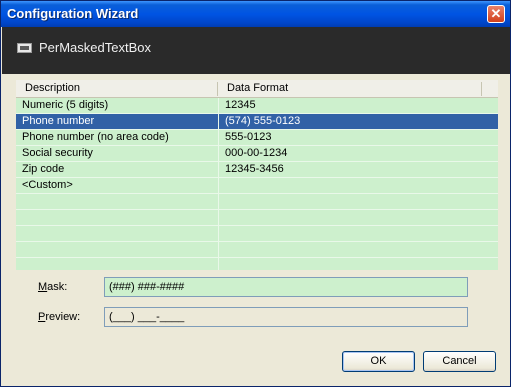  Describe the element at coordinates (47, 185) in the screenshot. I see `row-description: <Custom>` at that location.